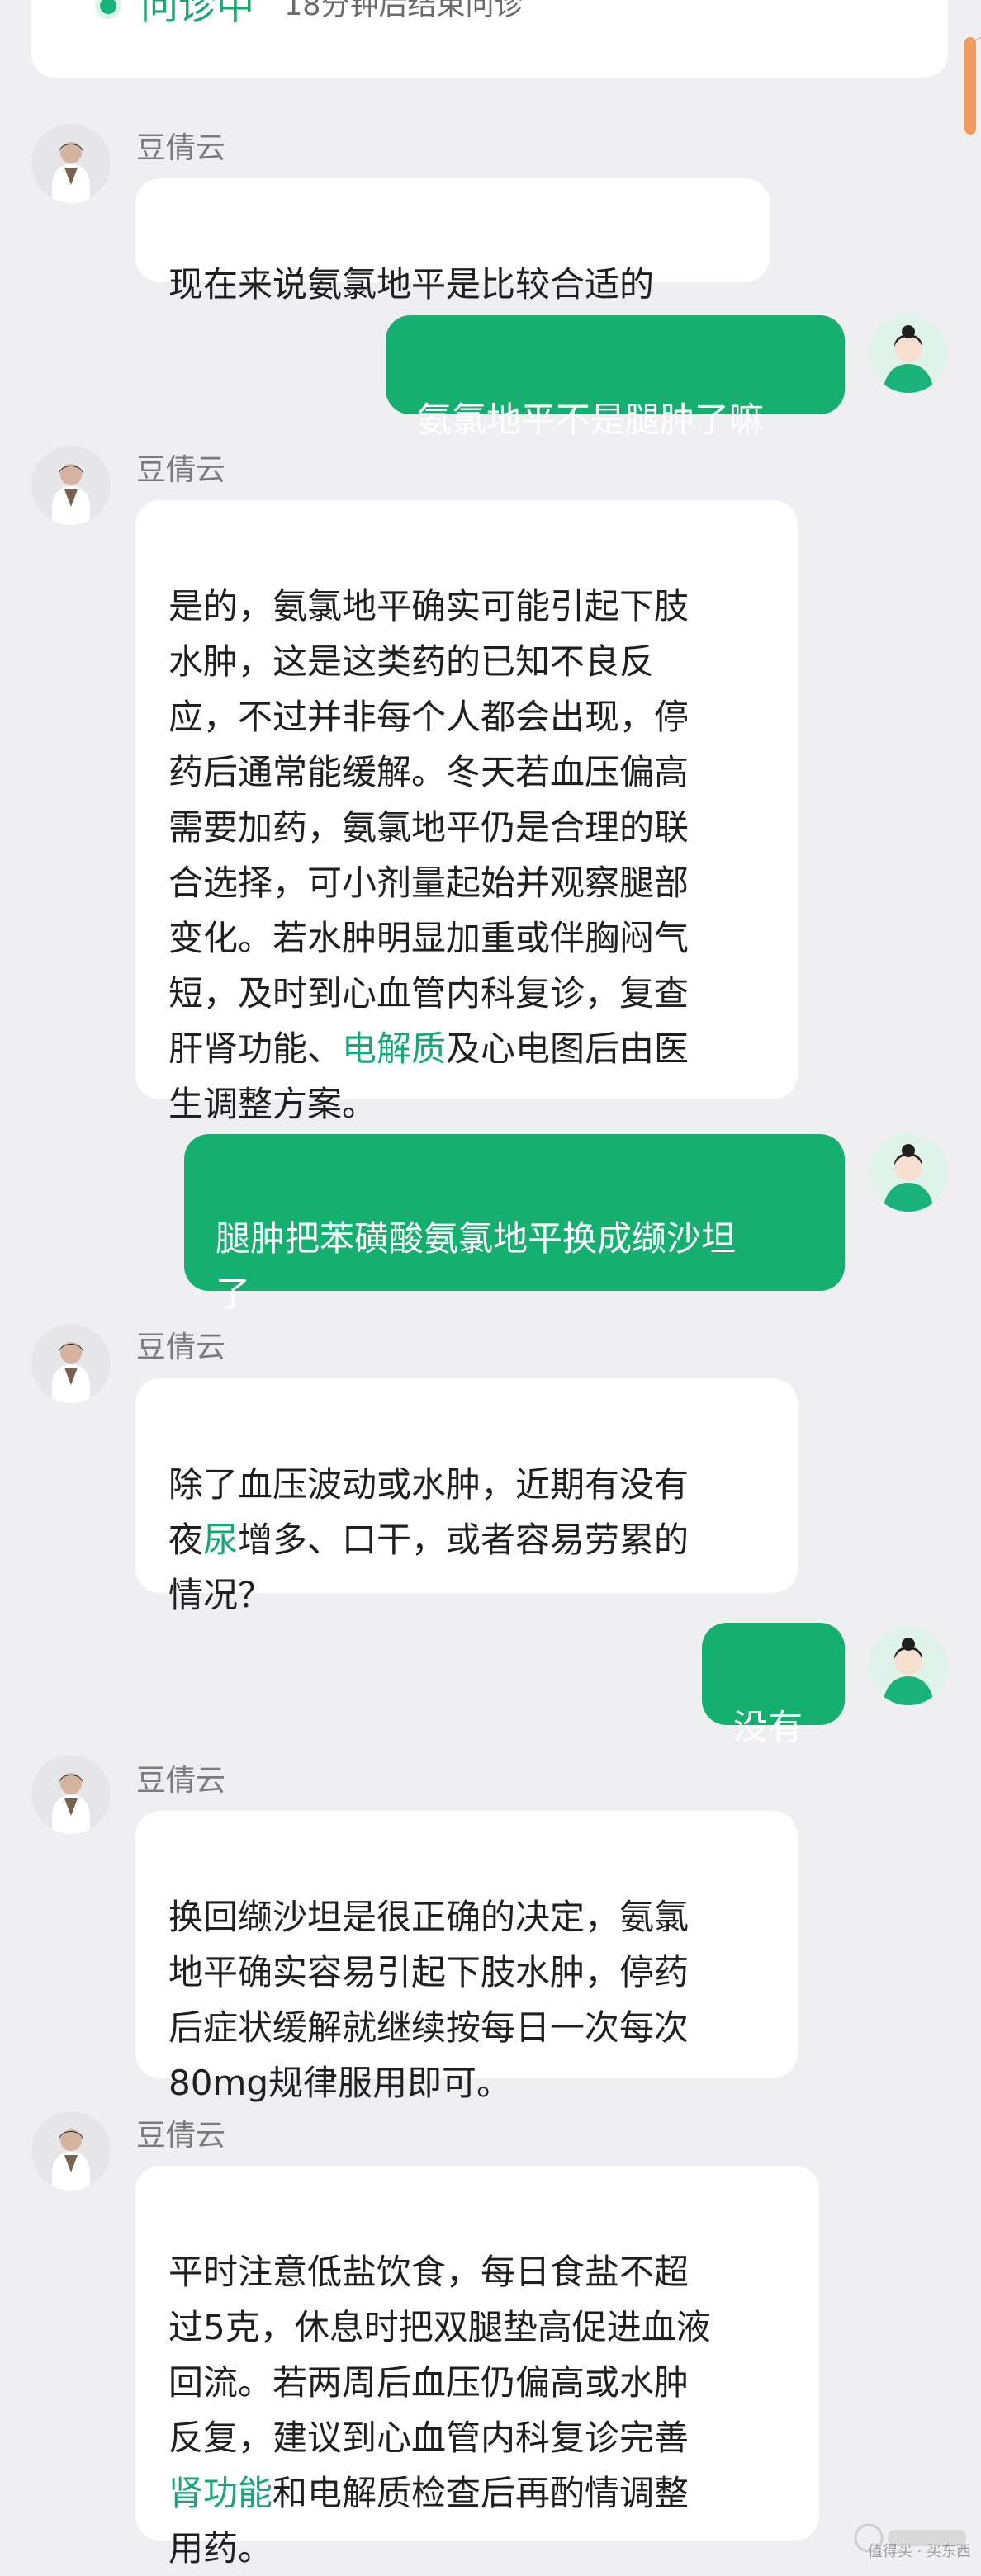 The image size is (981, 2576). What do you see at coordinates (404, 11) in the screenshot?
I see `consultation-remaining-time: 18分钟后结束问诊` at bounding box center [404, 11].